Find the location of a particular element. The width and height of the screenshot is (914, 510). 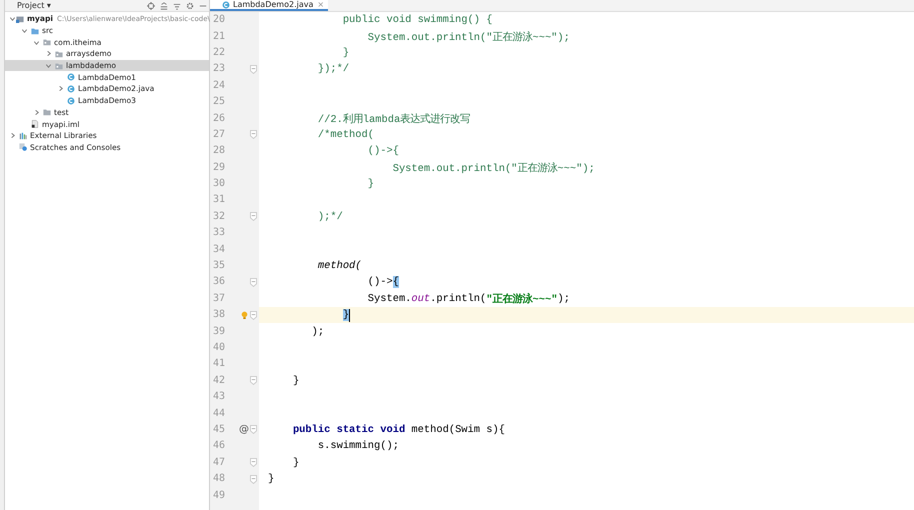

code-comment: //2.利用lambda表达式进行改写 is located at coordinates (393, 119).